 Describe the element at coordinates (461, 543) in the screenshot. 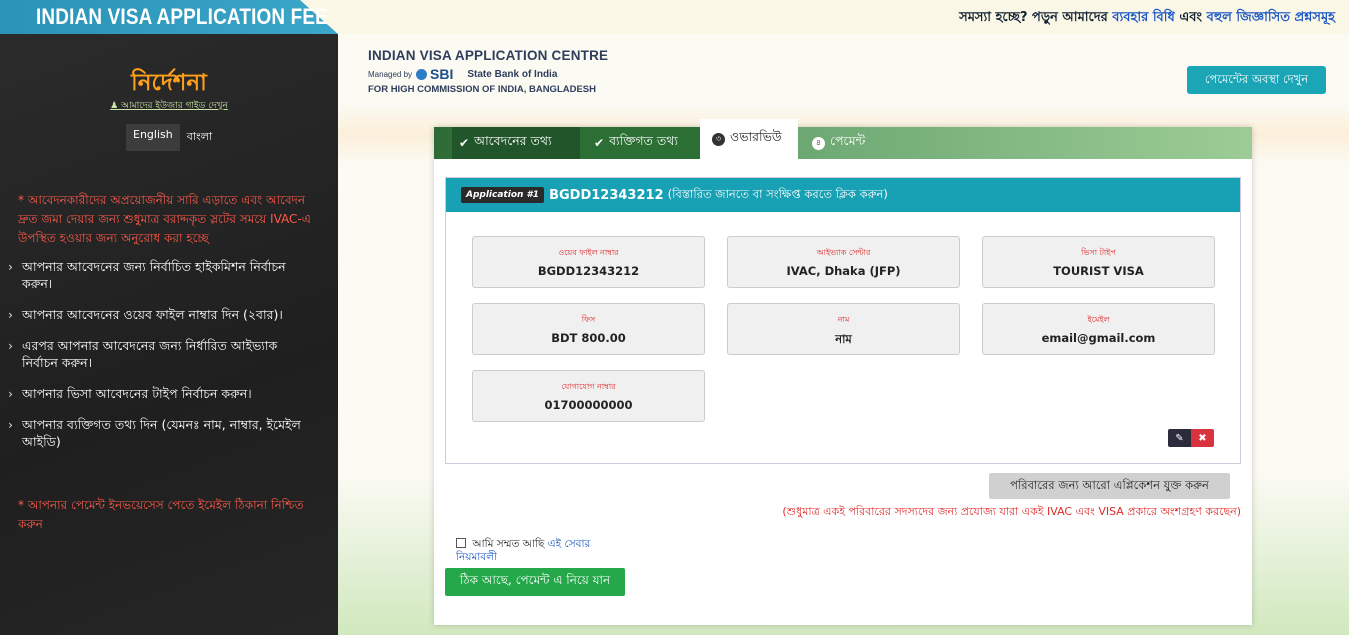

I see `terms-checkbox` at that location.